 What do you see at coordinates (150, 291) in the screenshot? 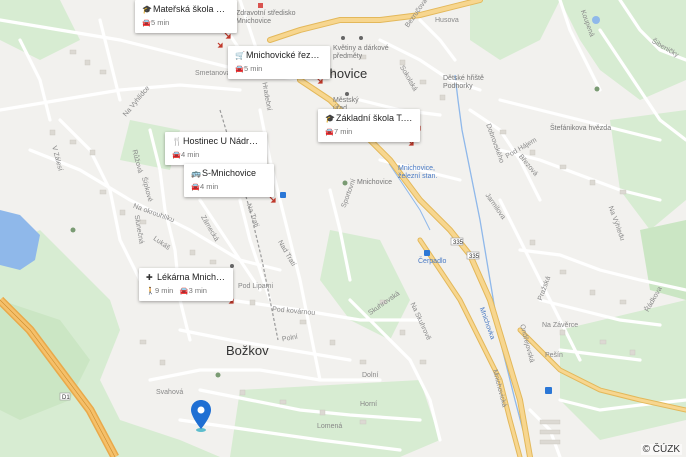
I see `walk-icon: 🚶` at bounding box center [150, 291].